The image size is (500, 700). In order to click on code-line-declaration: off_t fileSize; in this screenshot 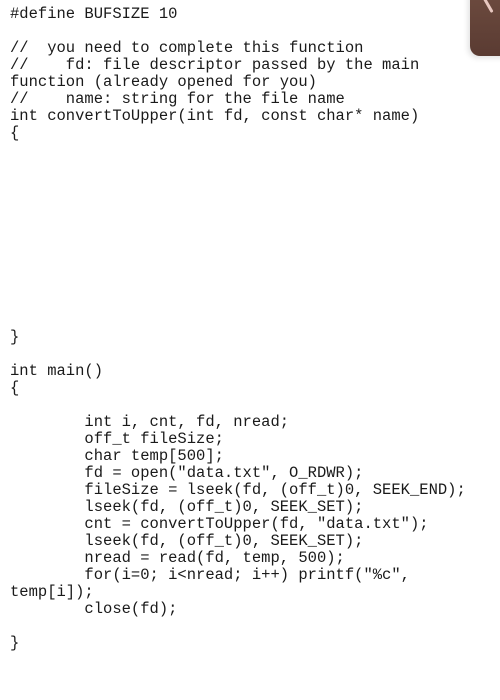, I will do `click(117, 439)`.